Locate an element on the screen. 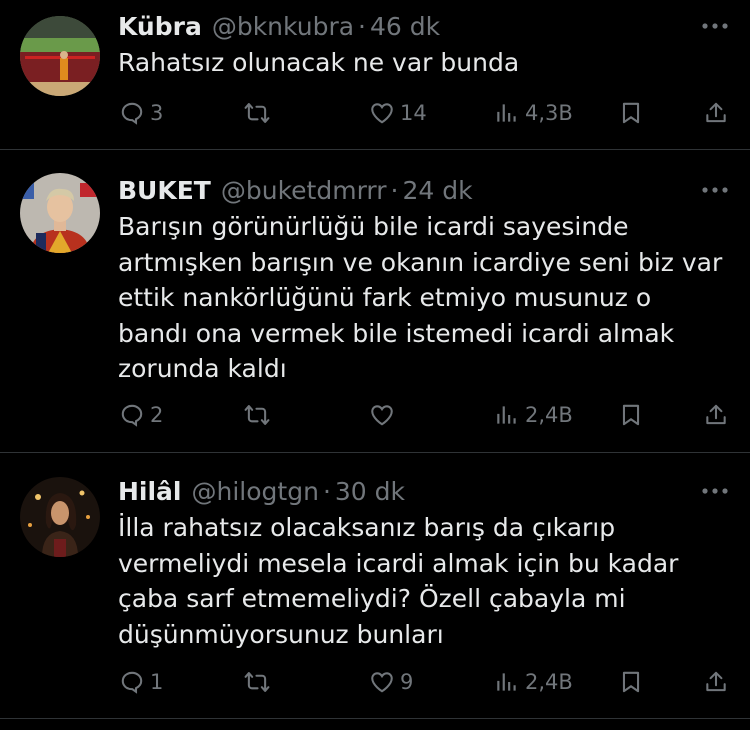 This screenshot has width=750, height=730. like-button: 9 is located at coordinates (391, 682).